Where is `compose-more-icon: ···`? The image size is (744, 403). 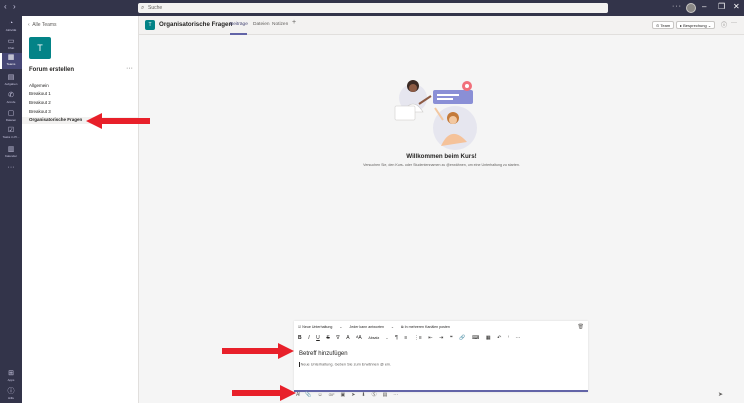 compose-more-icon: ··· is located at coordinates (395, 395).